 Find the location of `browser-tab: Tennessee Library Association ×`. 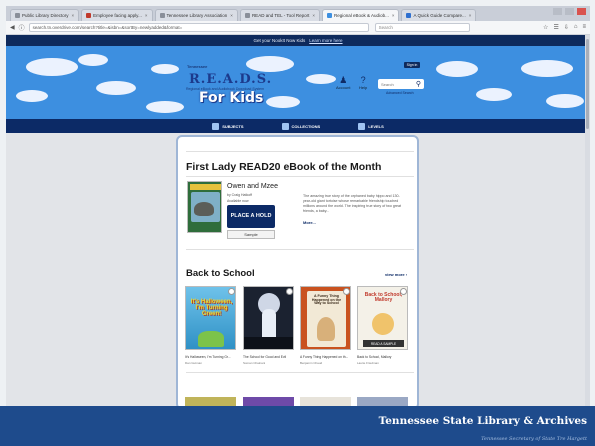

browser-tab: Tennessee Library Association × is located at coordinates (196, 15).